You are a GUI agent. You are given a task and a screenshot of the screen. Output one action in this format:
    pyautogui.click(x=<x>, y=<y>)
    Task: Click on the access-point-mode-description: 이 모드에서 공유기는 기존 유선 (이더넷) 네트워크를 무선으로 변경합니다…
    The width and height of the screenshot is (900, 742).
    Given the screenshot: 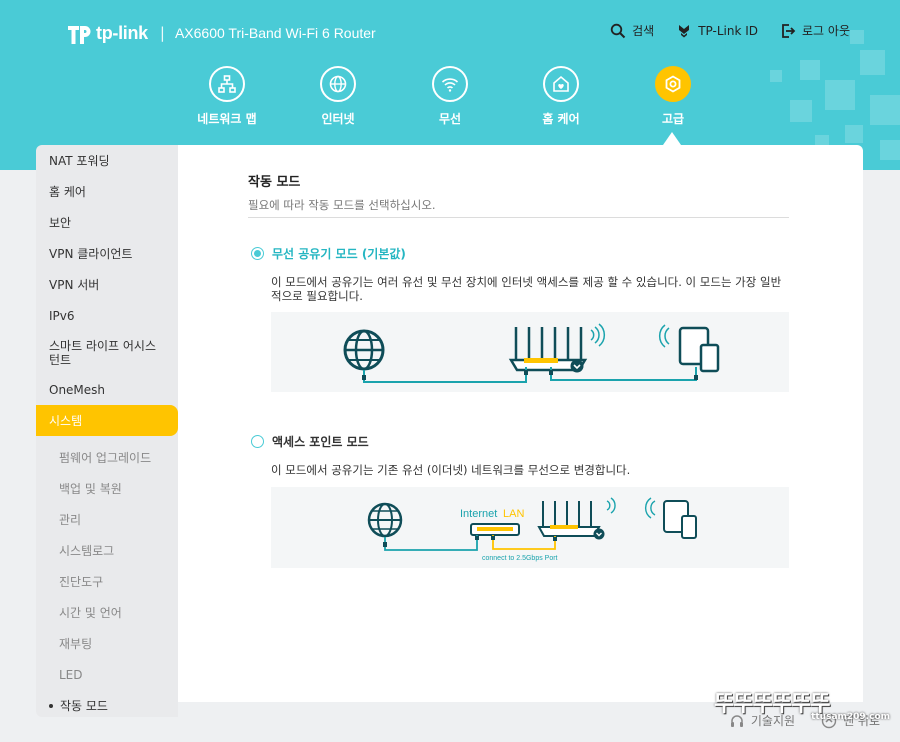 What is the action you would take?
    pyautogui.click(x=451, y=470)
    